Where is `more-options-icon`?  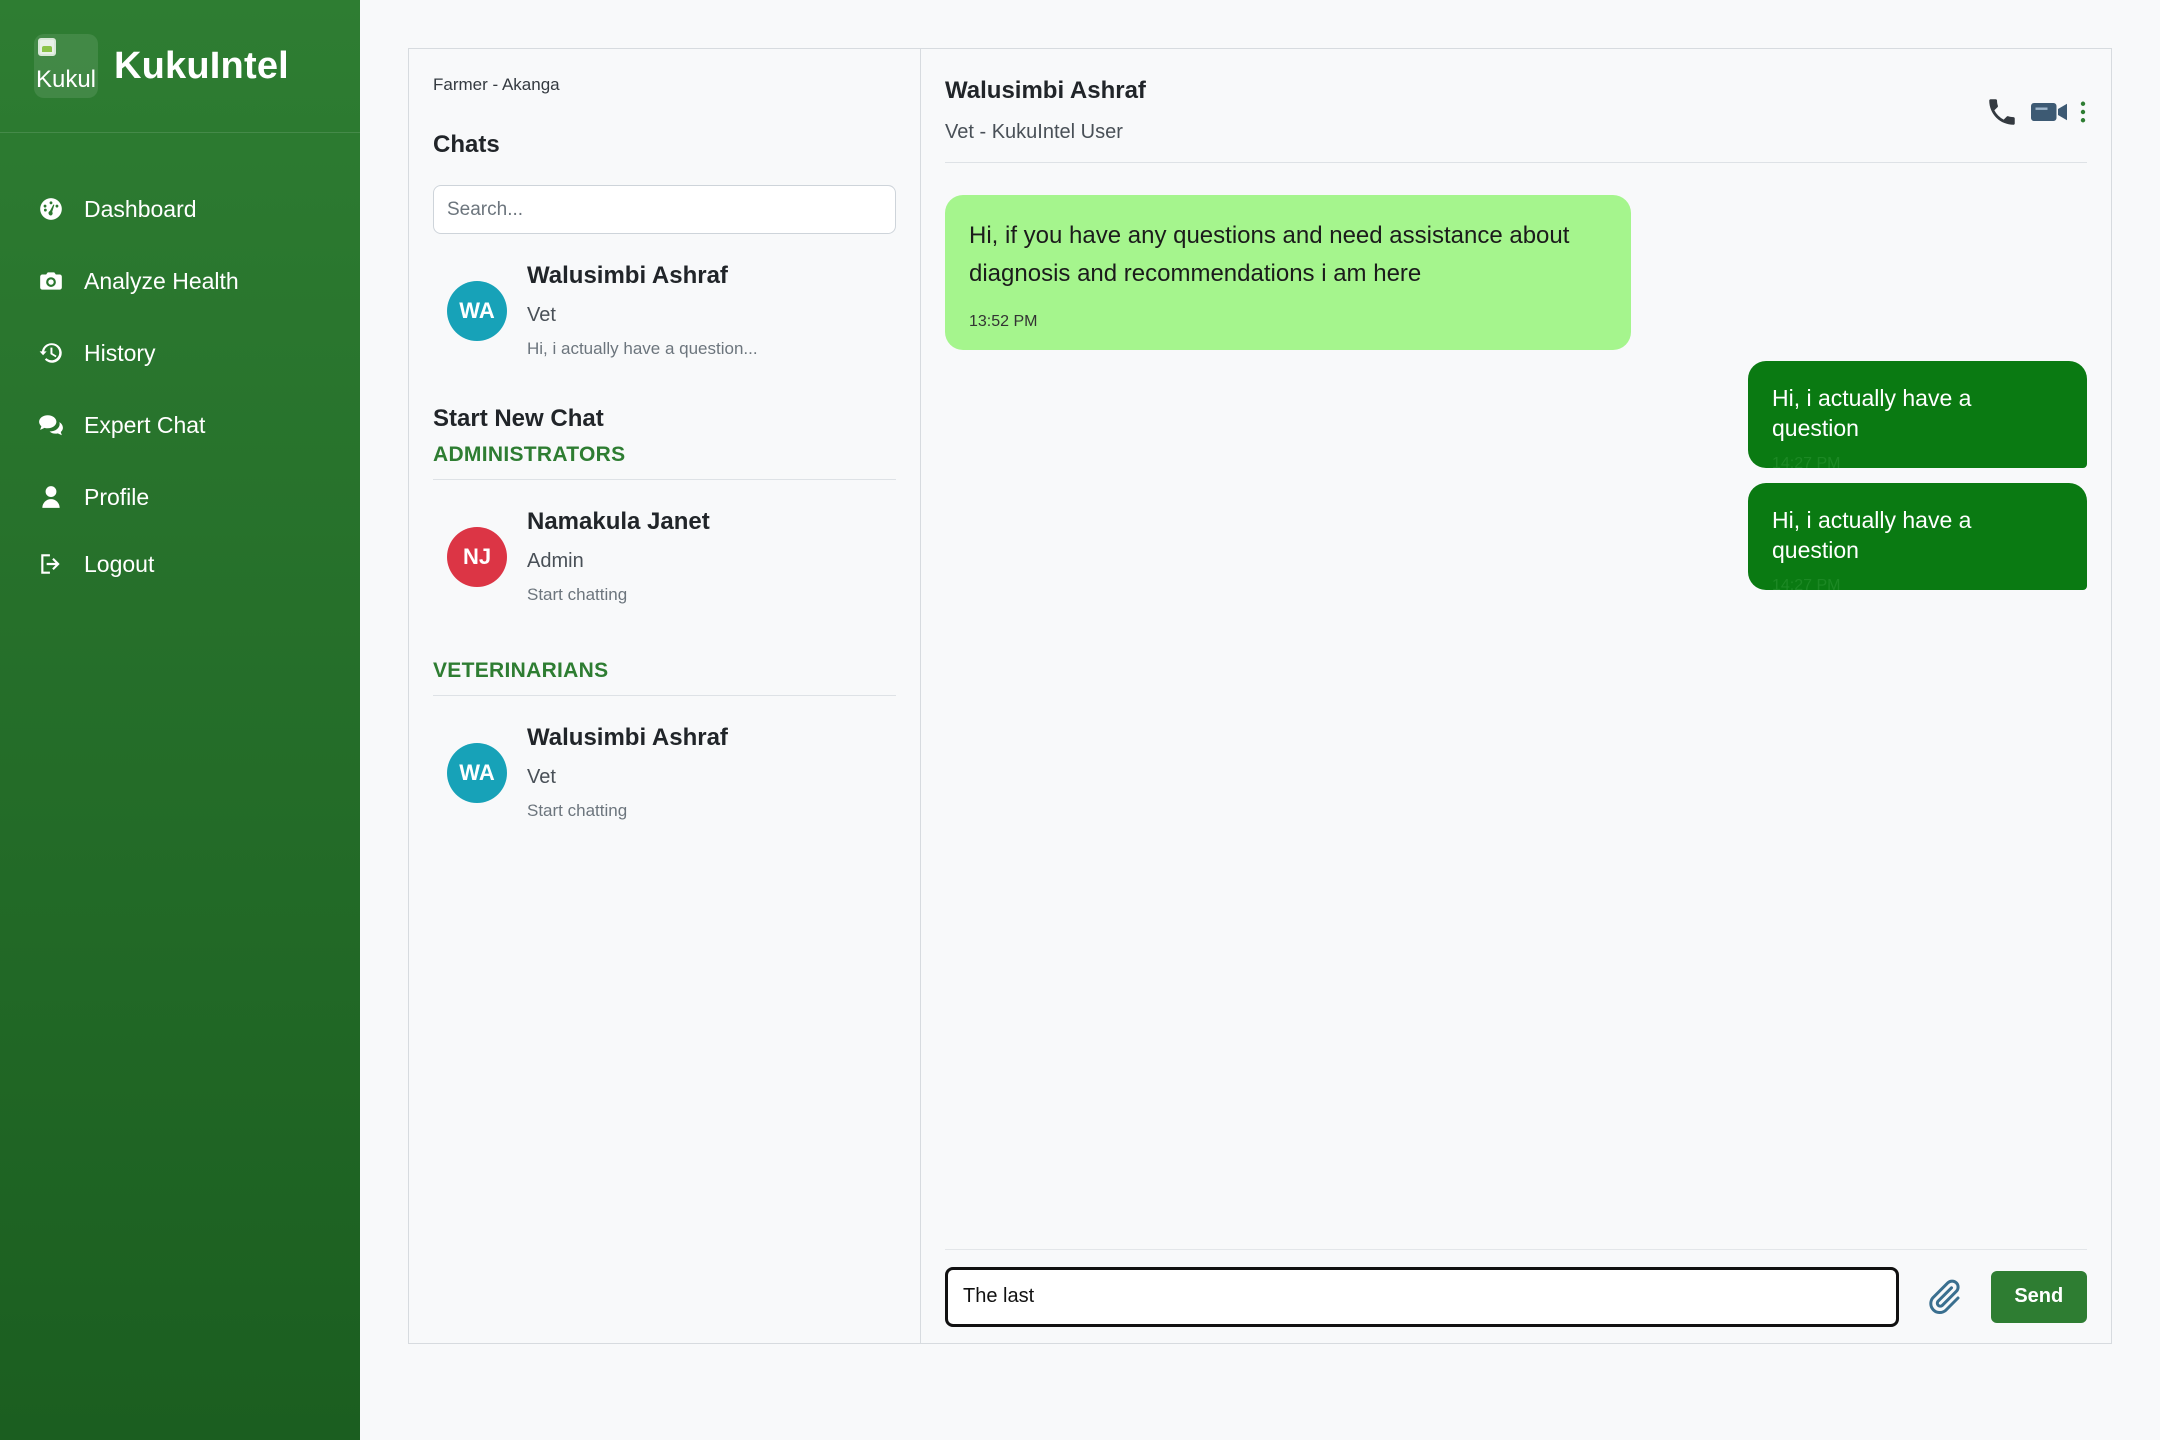 more-options-icon is located at coordinates (2083, 112).